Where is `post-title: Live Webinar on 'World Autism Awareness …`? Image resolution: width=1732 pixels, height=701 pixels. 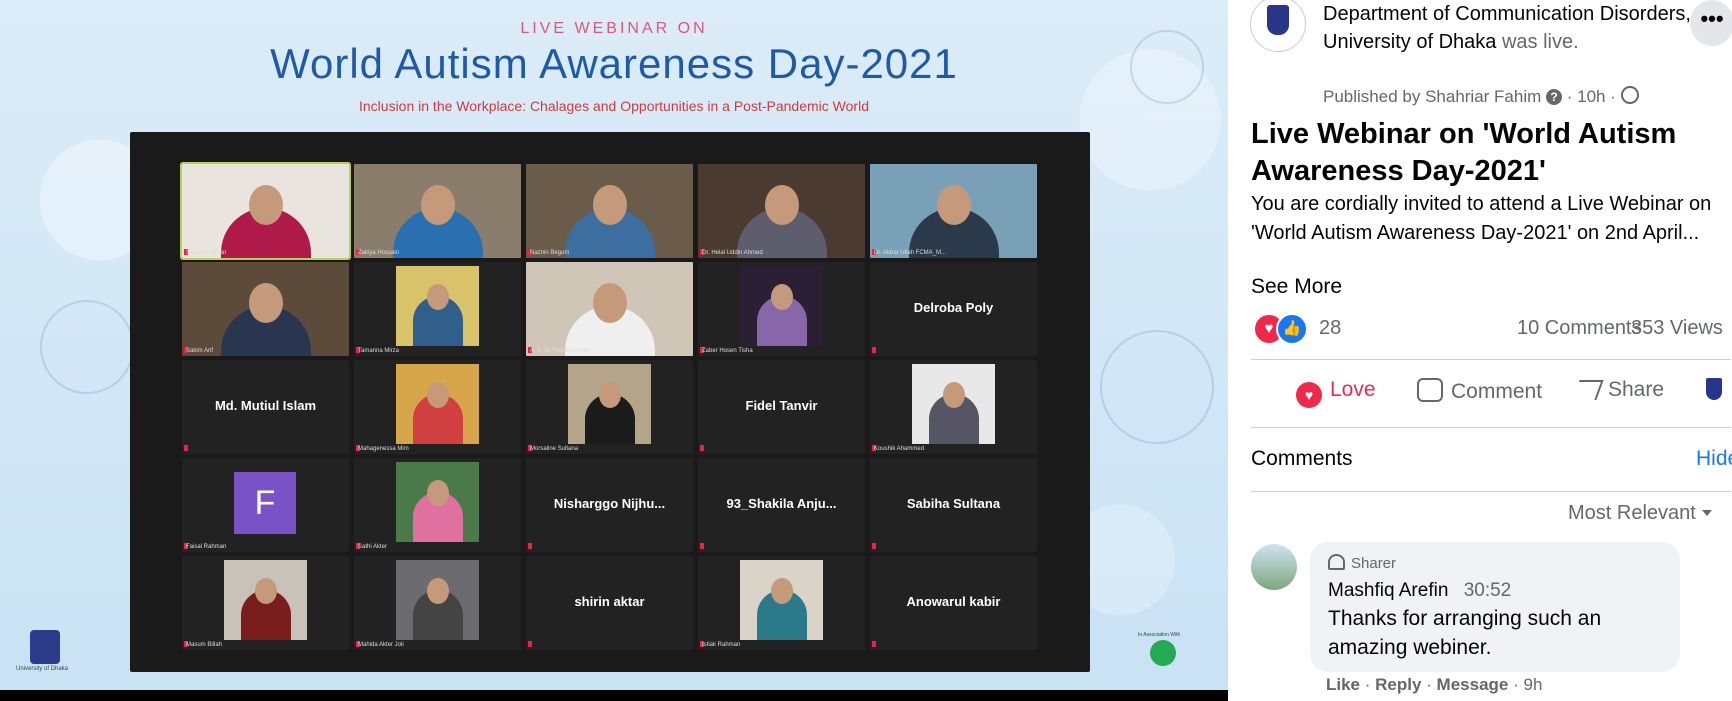 post-title: Live Webinar on 'World Autism Awareness … is located at coordinates (1464, 152).